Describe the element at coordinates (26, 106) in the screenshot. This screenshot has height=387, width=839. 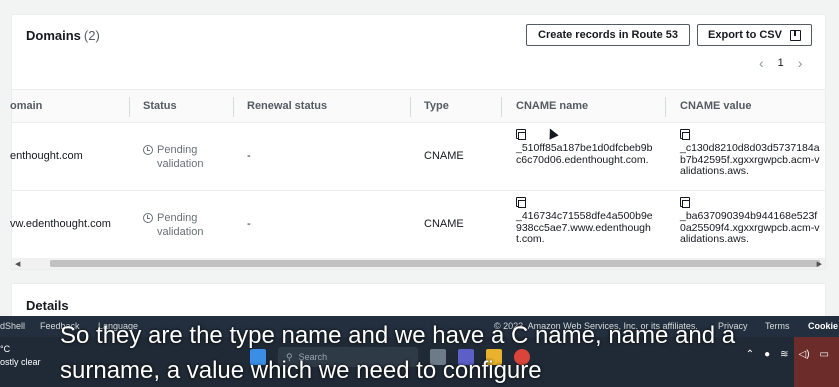
I see `header-domain: omain` at that location.